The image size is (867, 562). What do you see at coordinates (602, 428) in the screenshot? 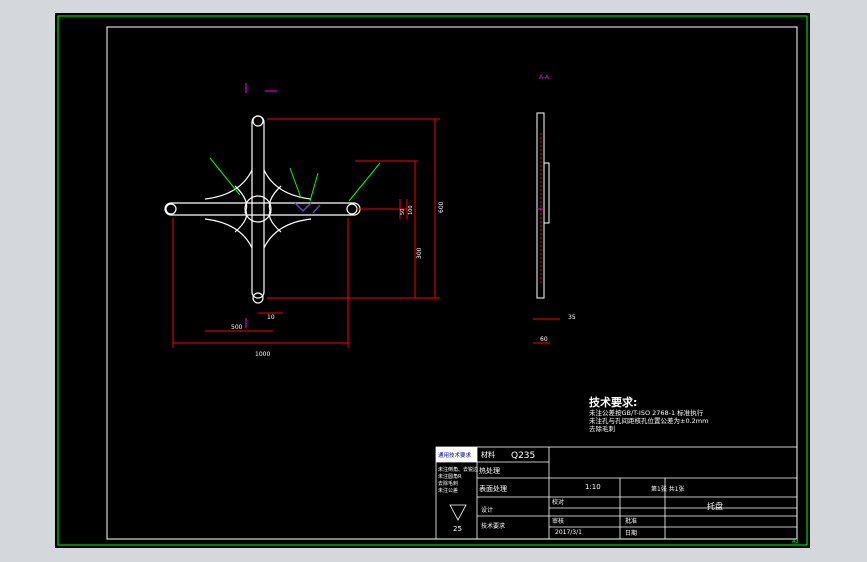
I see `tech-note-3: 去除毛刺` at bounding box center [602, 428].